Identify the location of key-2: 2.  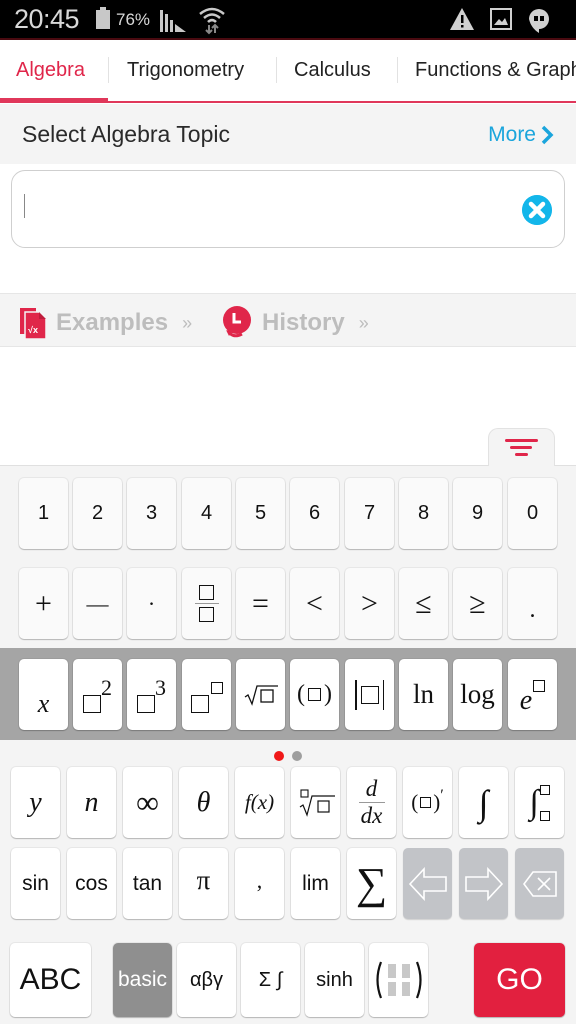
(97, 513).